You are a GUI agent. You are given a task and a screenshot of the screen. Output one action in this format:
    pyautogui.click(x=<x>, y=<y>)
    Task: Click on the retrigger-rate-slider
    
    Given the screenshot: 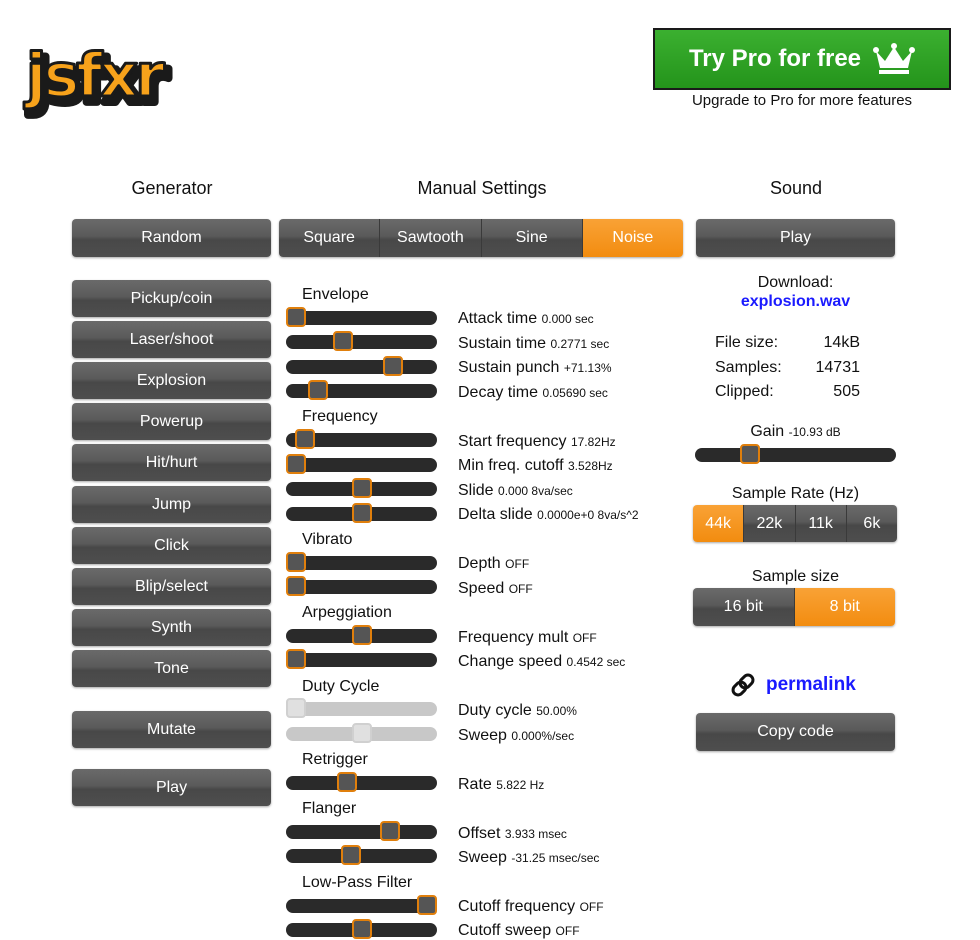 What is the action you would take?
    pyautogui.click(x=361, y=782)
    